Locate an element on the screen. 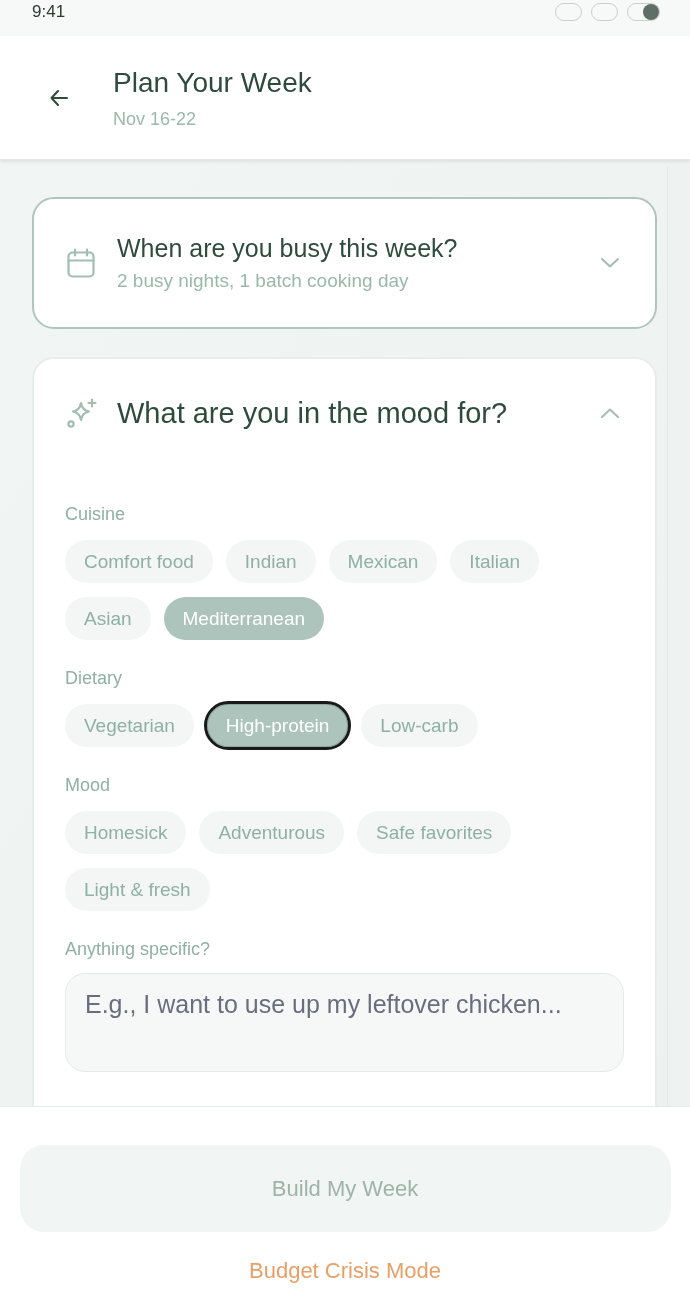 Image resolution: width=690 pixels, height=1314 pixels. sparkle-icon is located at coordinates (82, 413).